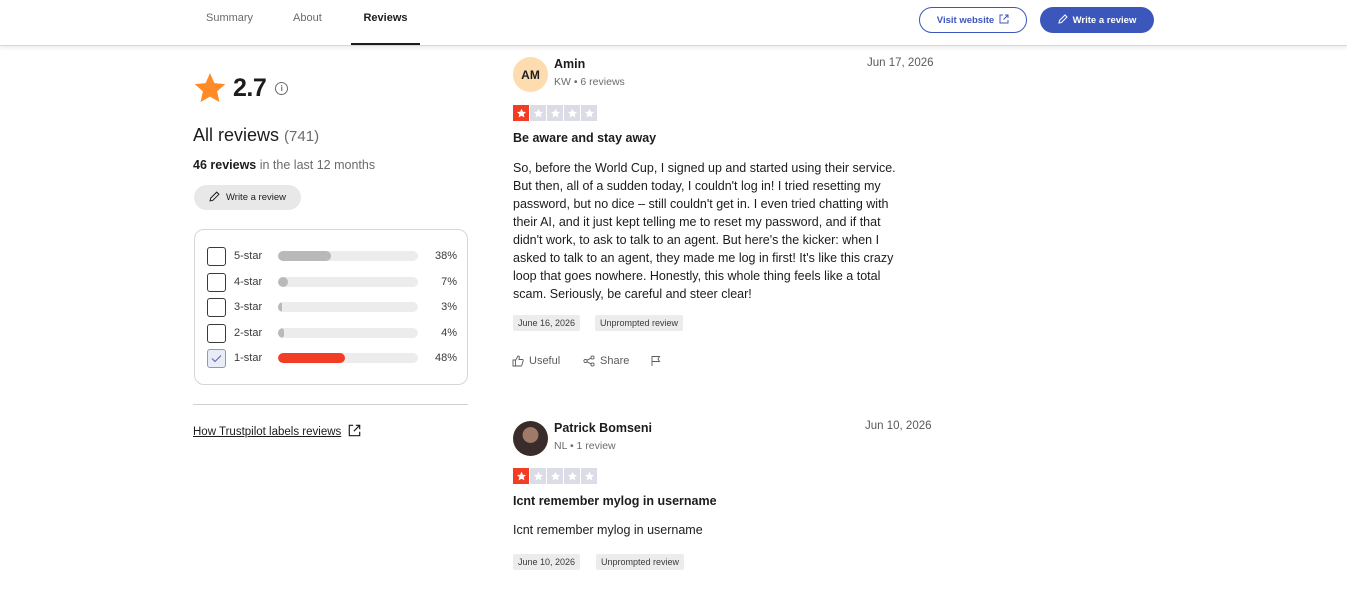  What do you see at coordinates (545, 361) in the screenshot?
I see `useful-label: Useful` at bounding box center [545, 361].